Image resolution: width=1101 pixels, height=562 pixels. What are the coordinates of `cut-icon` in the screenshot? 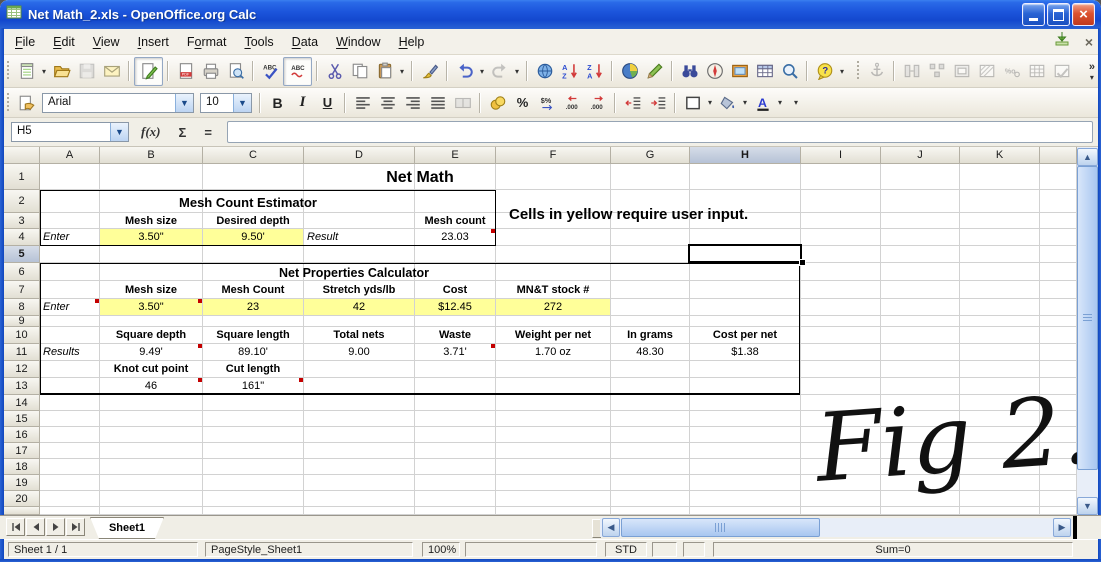 It's located at (334, 71).